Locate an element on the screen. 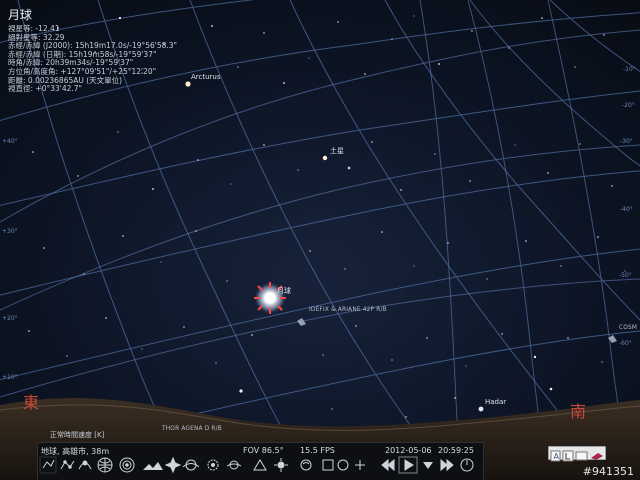 The height and width of the screenshot is (480, 640). fast-forward-icon is located at coordinates (447, 465).